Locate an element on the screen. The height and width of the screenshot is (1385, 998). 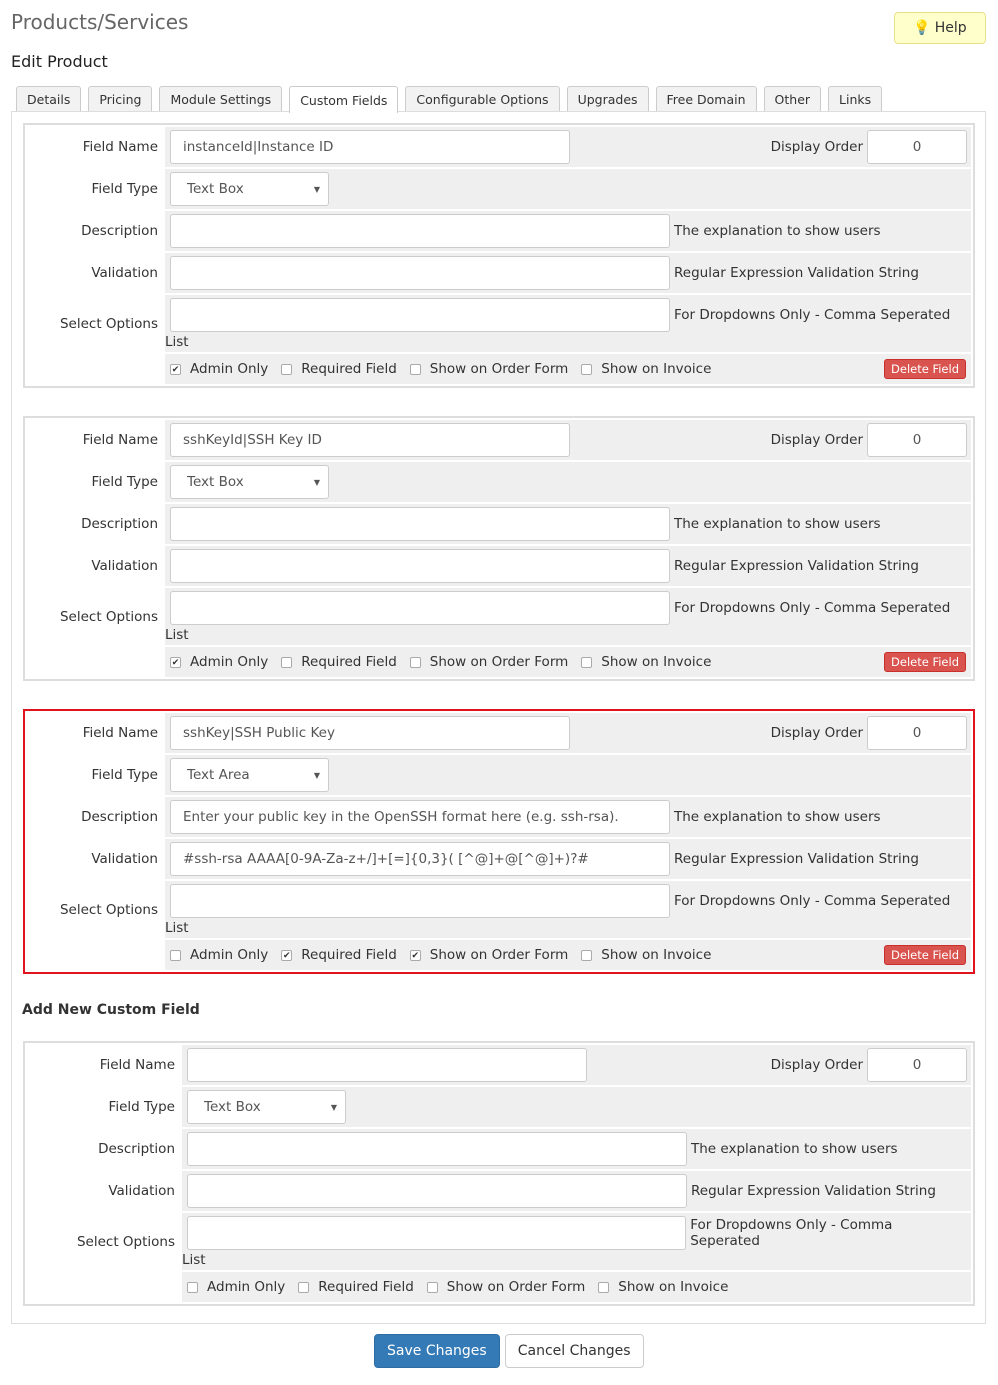
help-button: 💡 Help is located at coordinates (940, 28).